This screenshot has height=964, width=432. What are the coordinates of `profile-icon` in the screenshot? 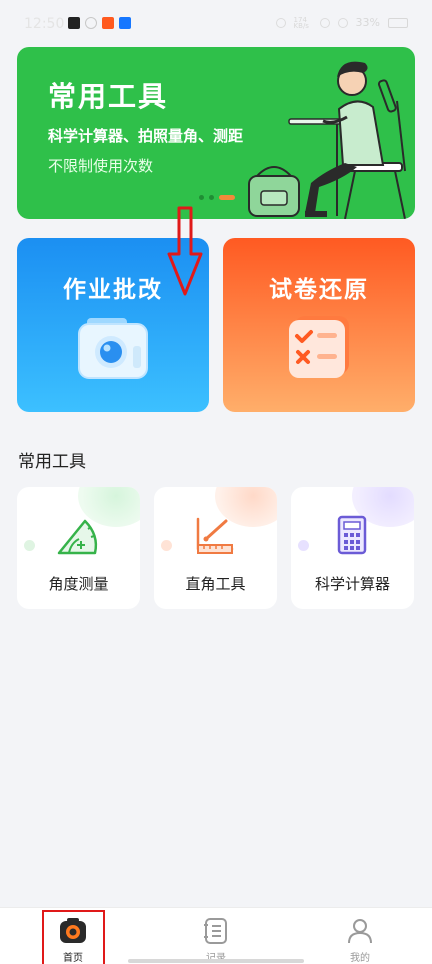 It's located at (360, 931).